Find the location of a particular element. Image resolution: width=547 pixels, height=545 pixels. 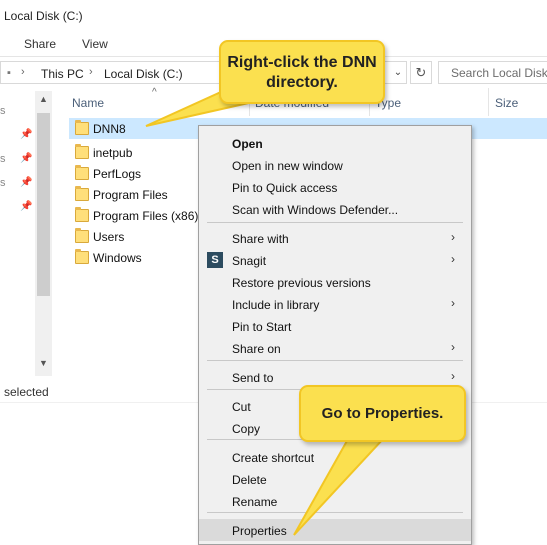

menu-item-pin-to-start: Pin to Start is located at coordinates (335, 326).